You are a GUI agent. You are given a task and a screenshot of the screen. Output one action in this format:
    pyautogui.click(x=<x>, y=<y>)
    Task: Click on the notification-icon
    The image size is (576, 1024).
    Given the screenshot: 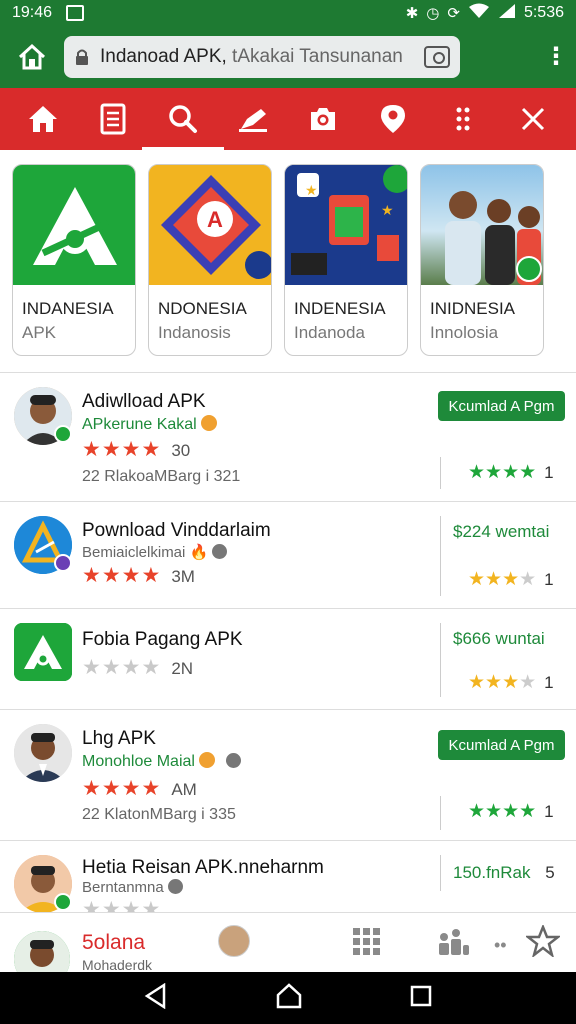 What is the action you would take?
    pyautogui.click(x=75, y=13)
    